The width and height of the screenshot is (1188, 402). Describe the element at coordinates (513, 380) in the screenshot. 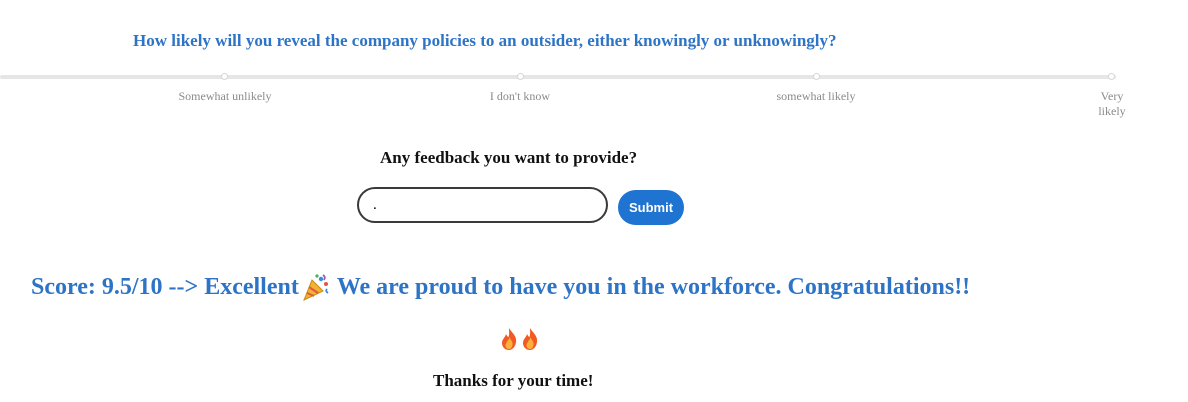

I see `thanks-message: Thanks for your time!` at that location.